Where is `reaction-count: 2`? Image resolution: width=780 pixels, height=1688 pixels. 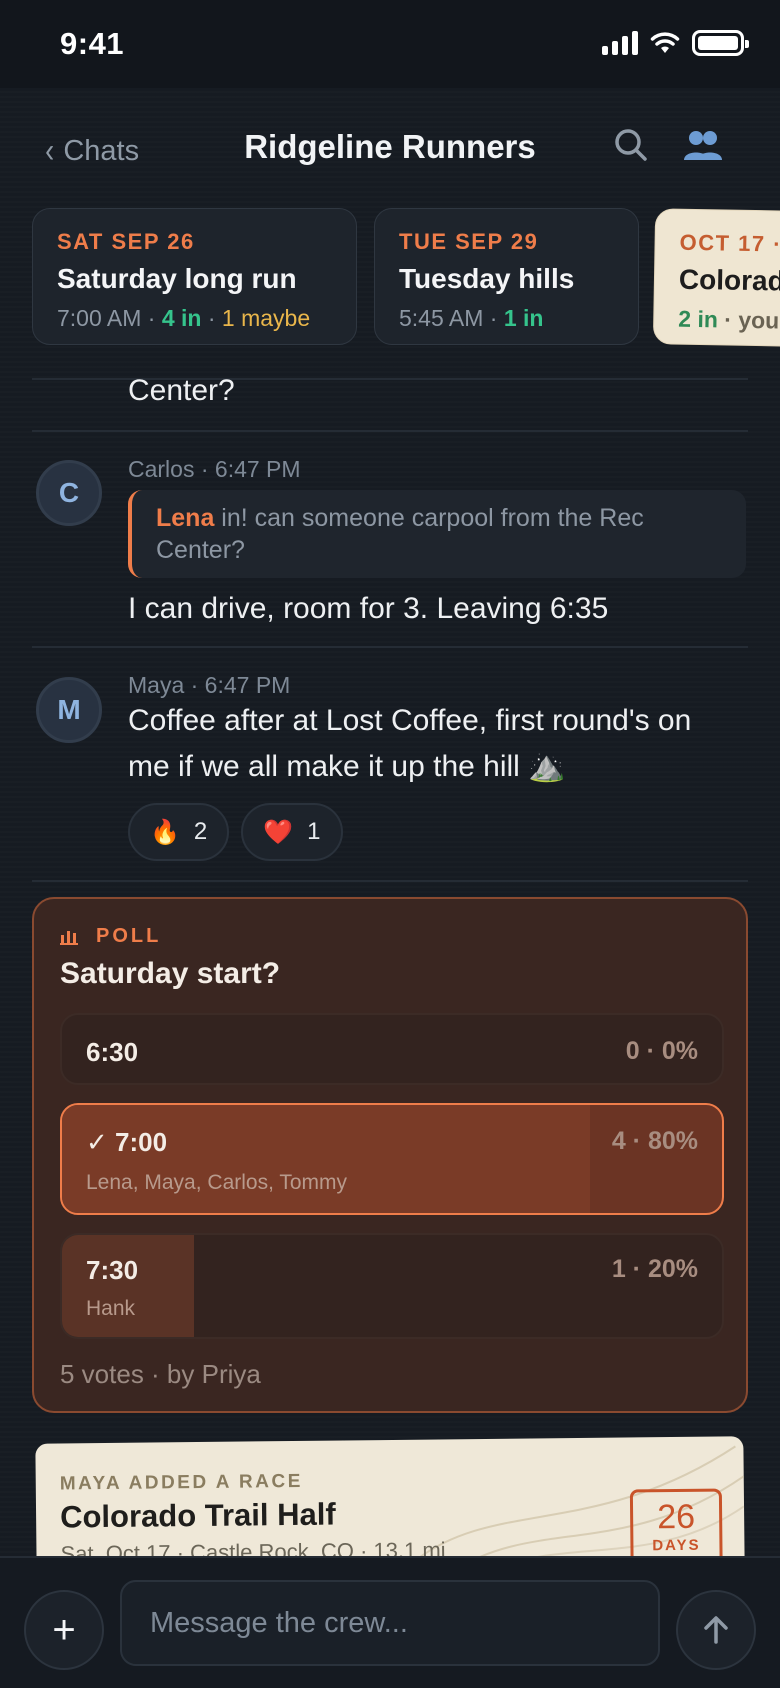
reaction-count: 2 is located at coordinates (200, 831).